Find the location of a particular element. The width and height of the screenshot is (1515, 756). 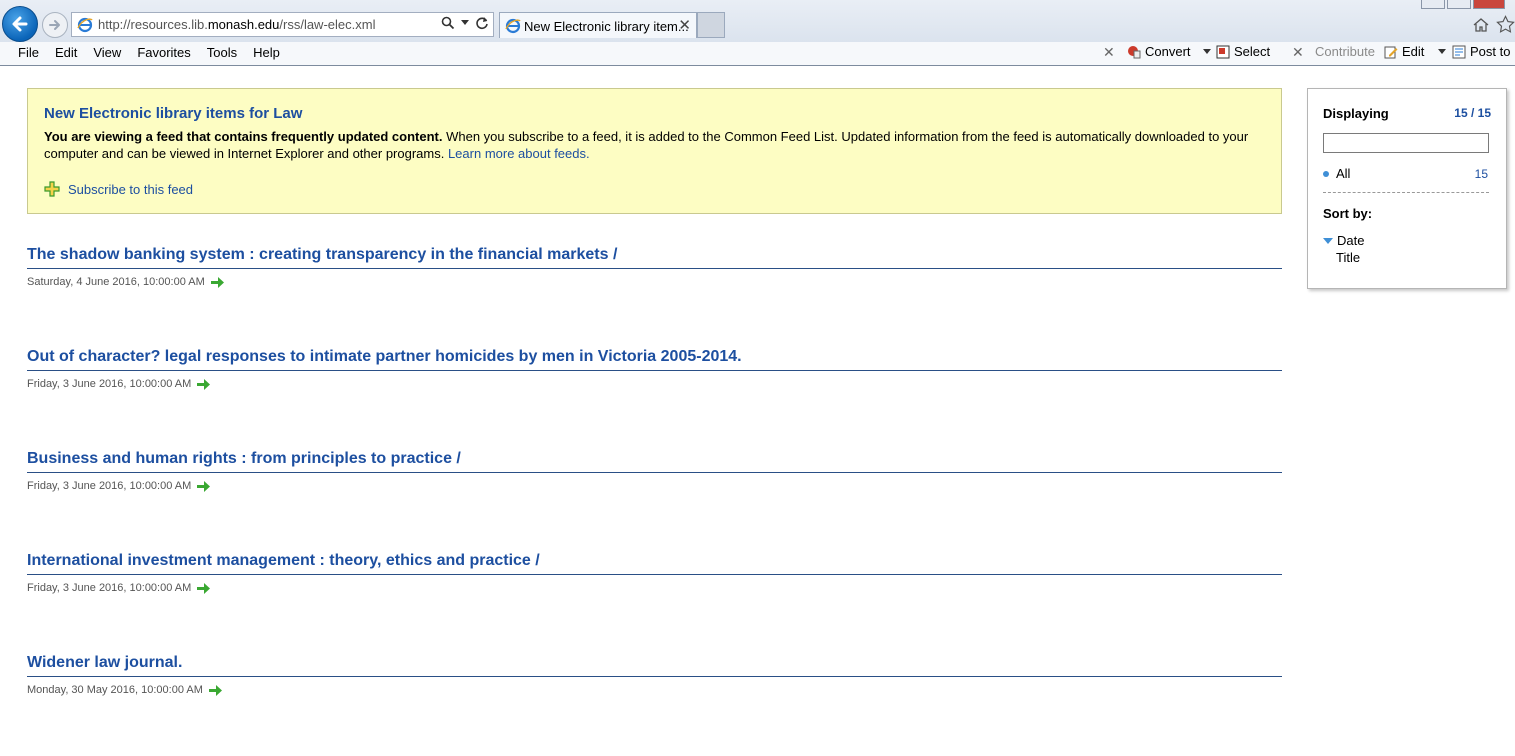

menu-edit: Edit is located at coordinates (66, 52).